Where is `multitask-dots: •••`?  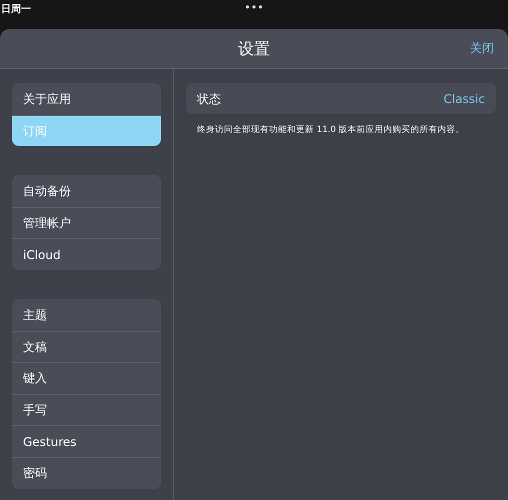 multitask-dots: ••• is located at coordinates (254, 8).